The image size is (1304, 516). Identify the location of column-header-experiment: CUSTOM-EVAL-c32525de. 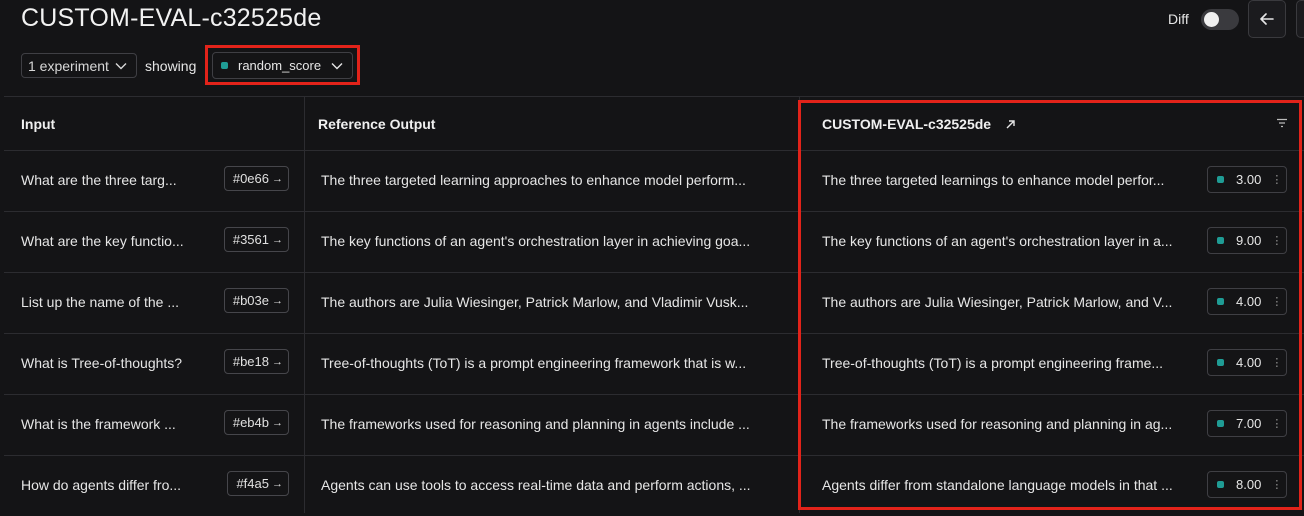
(919, 124).